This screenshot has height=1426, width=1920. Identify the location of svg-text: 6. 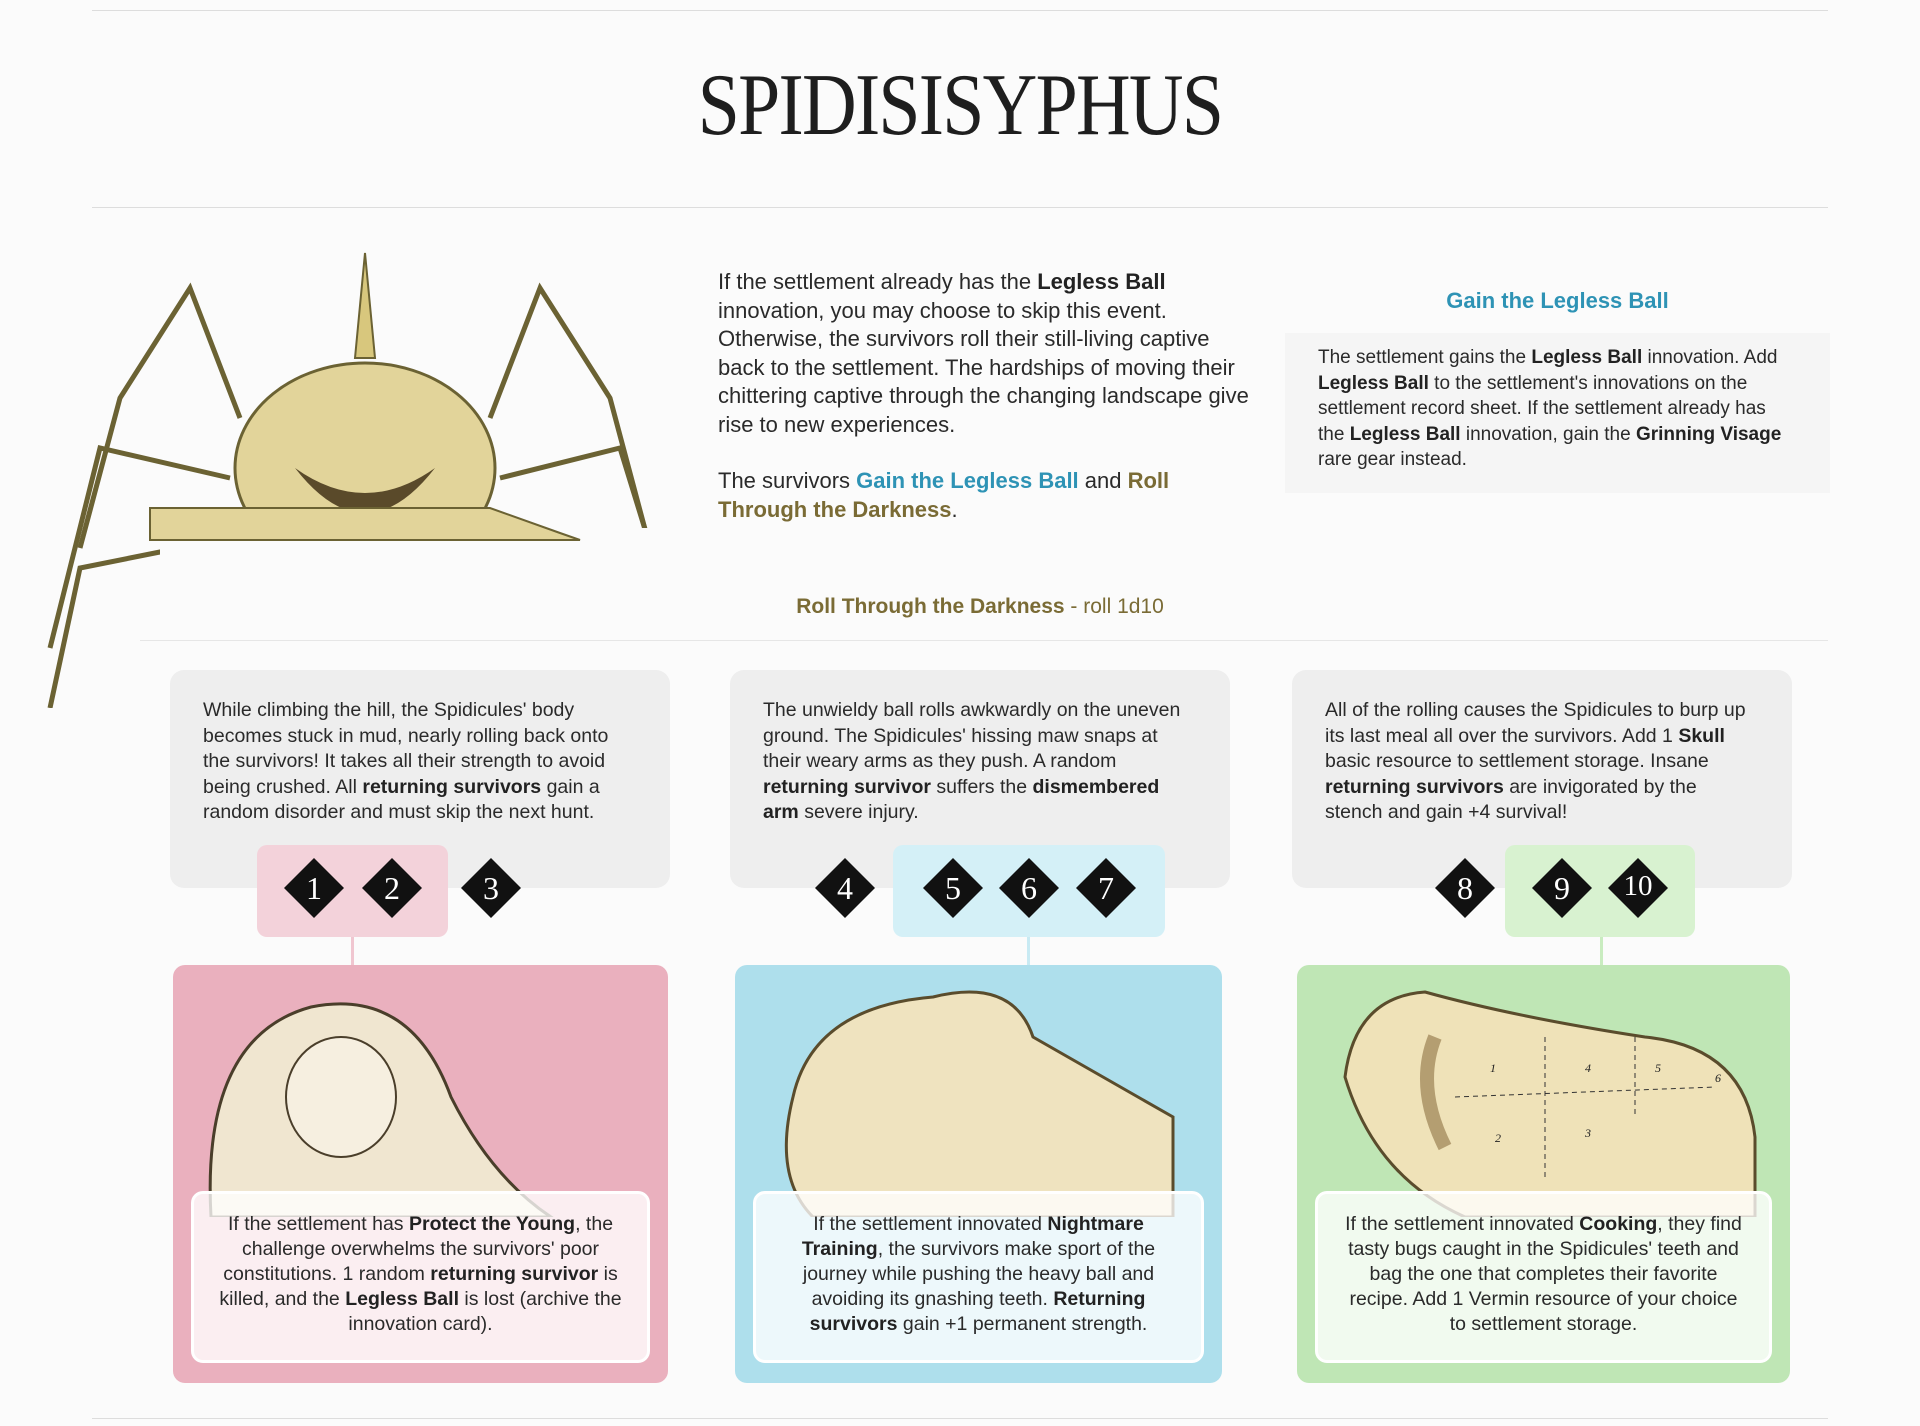
(1718, 1078).